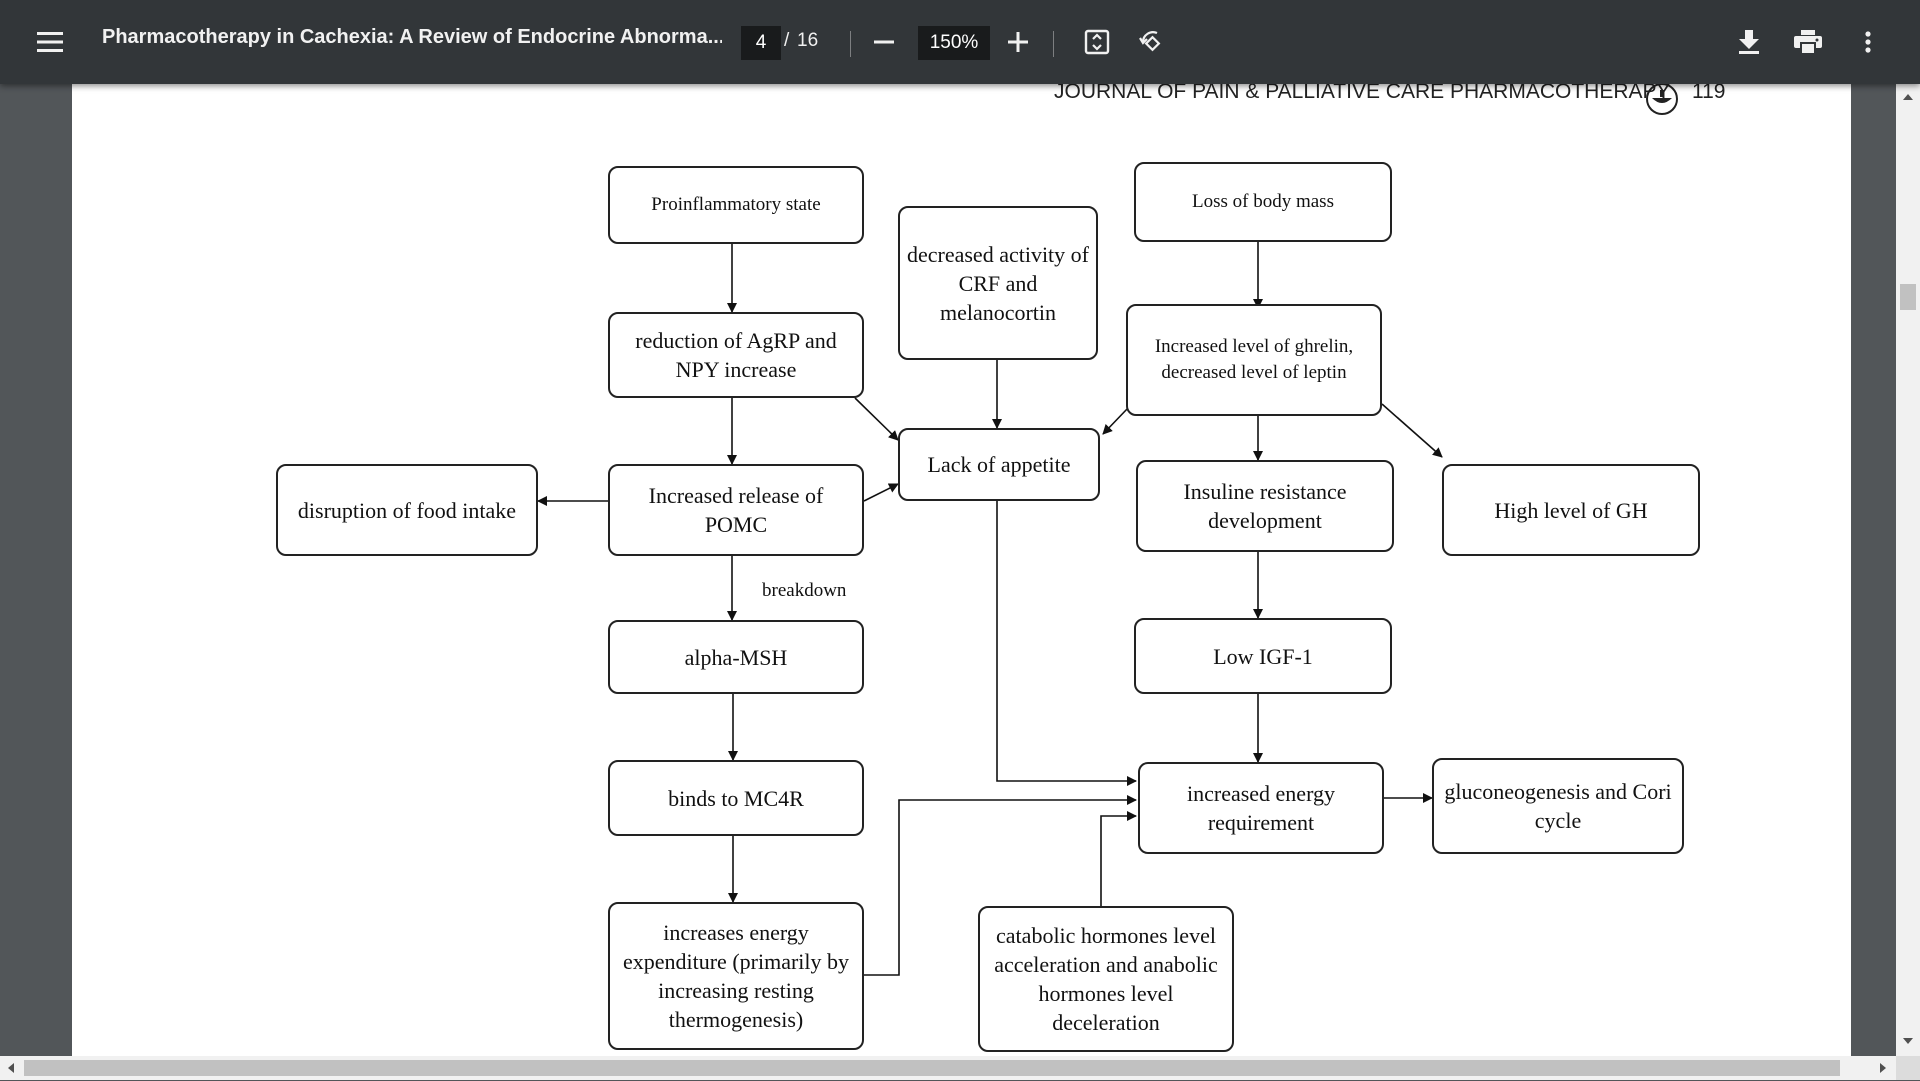 The image size is (1920, 1081). What do you see at coordinates (1908, 97) in the screenshot?
I see `scroll-up-arrow-icon` at bounding box center [1908, 97].